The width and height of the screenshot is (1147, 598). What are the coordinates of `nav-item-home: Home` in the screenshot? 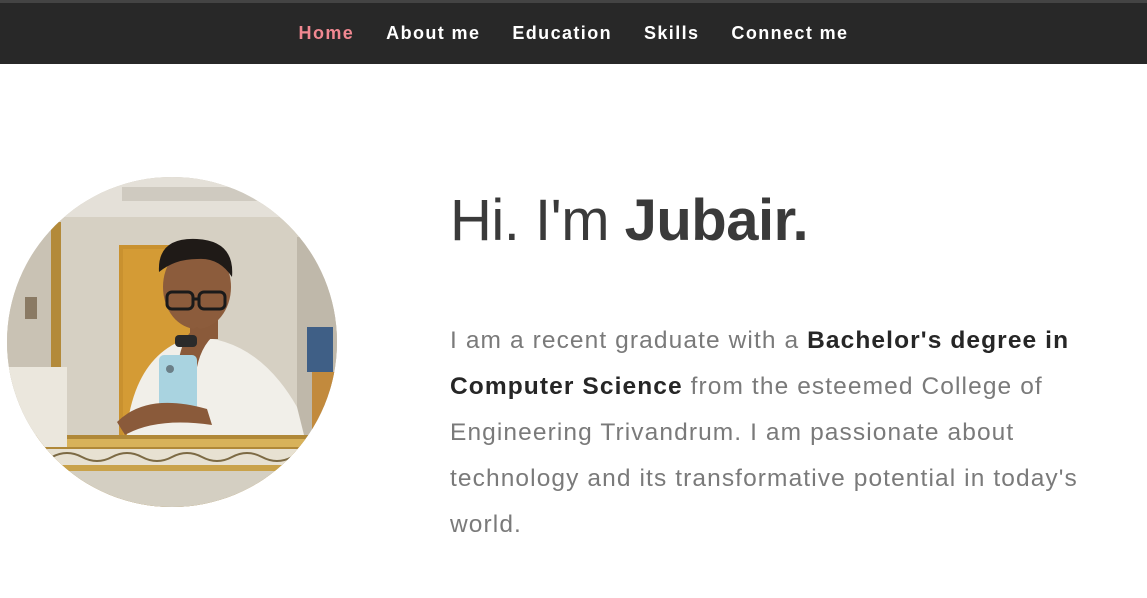 It's located at (327, 33).